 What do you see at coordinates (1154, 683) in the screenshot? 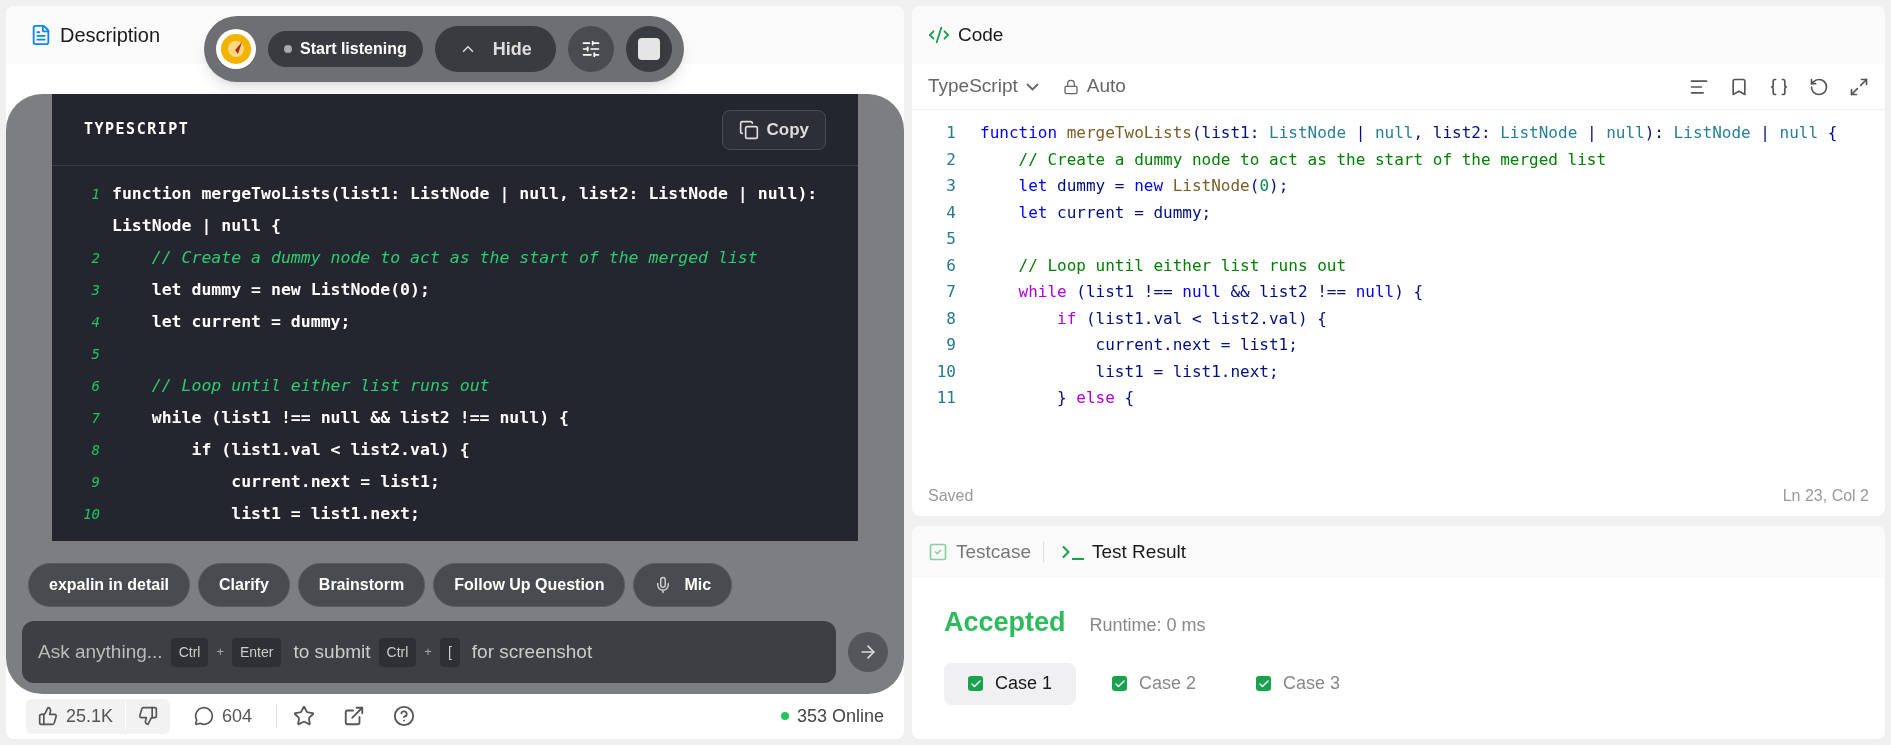
I see `case-tab: Case 2` at bounding box center [1154, 683].